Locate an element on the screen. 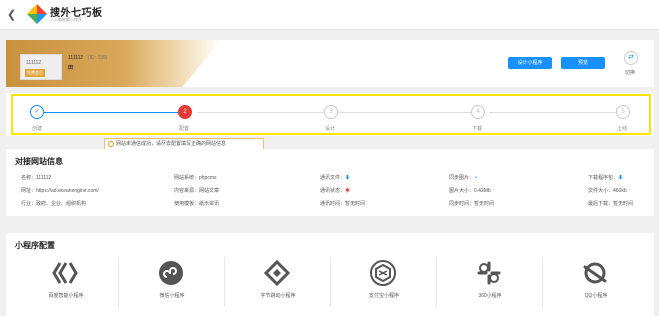 The image size is (659, 316). bytedance-icon is located at coordinates (277, 273).